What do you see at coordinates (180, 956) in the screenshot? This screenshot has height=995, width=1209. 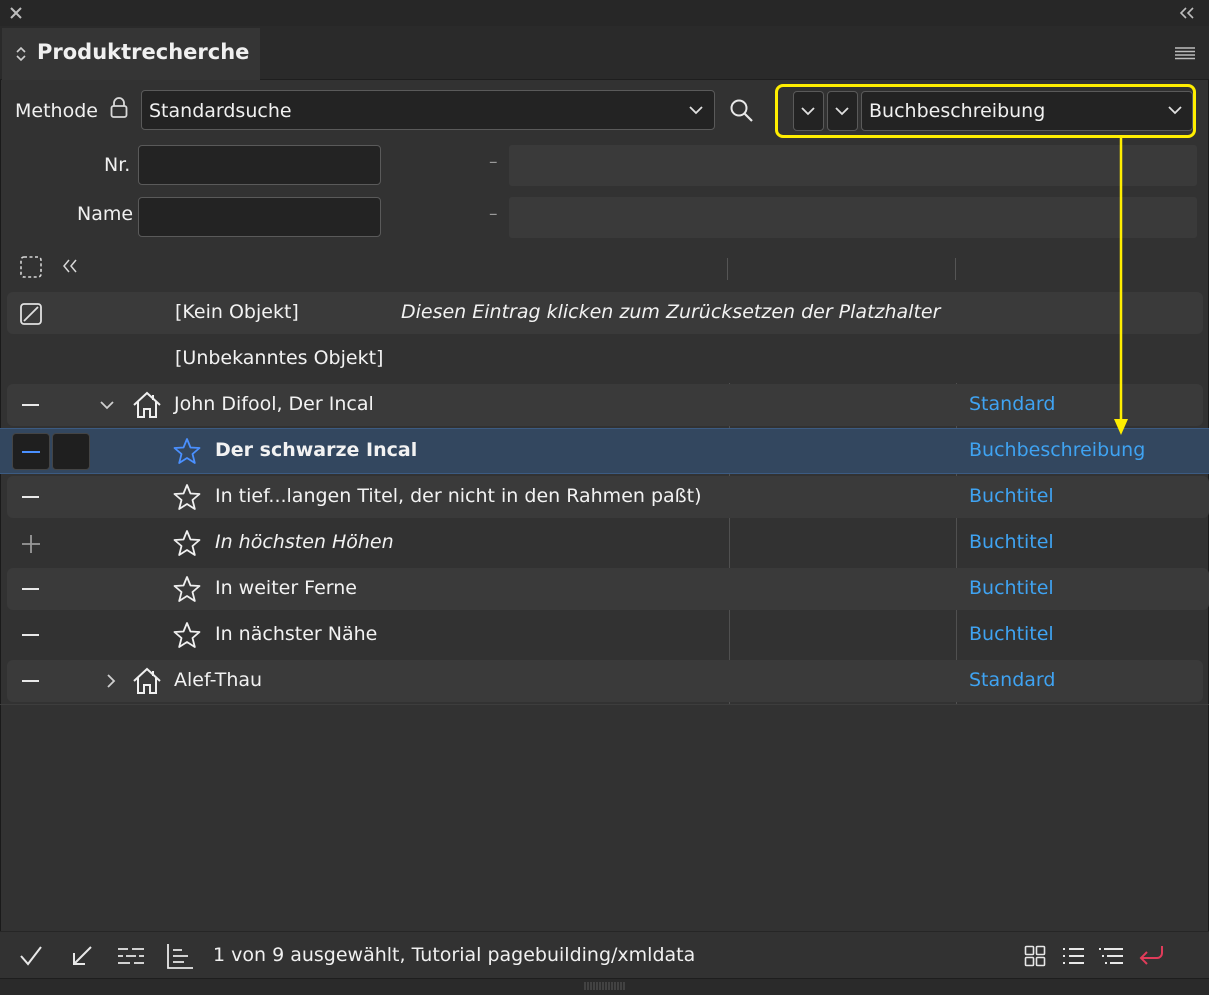 I see `align-left-icon` at bounding box center [180, 956].